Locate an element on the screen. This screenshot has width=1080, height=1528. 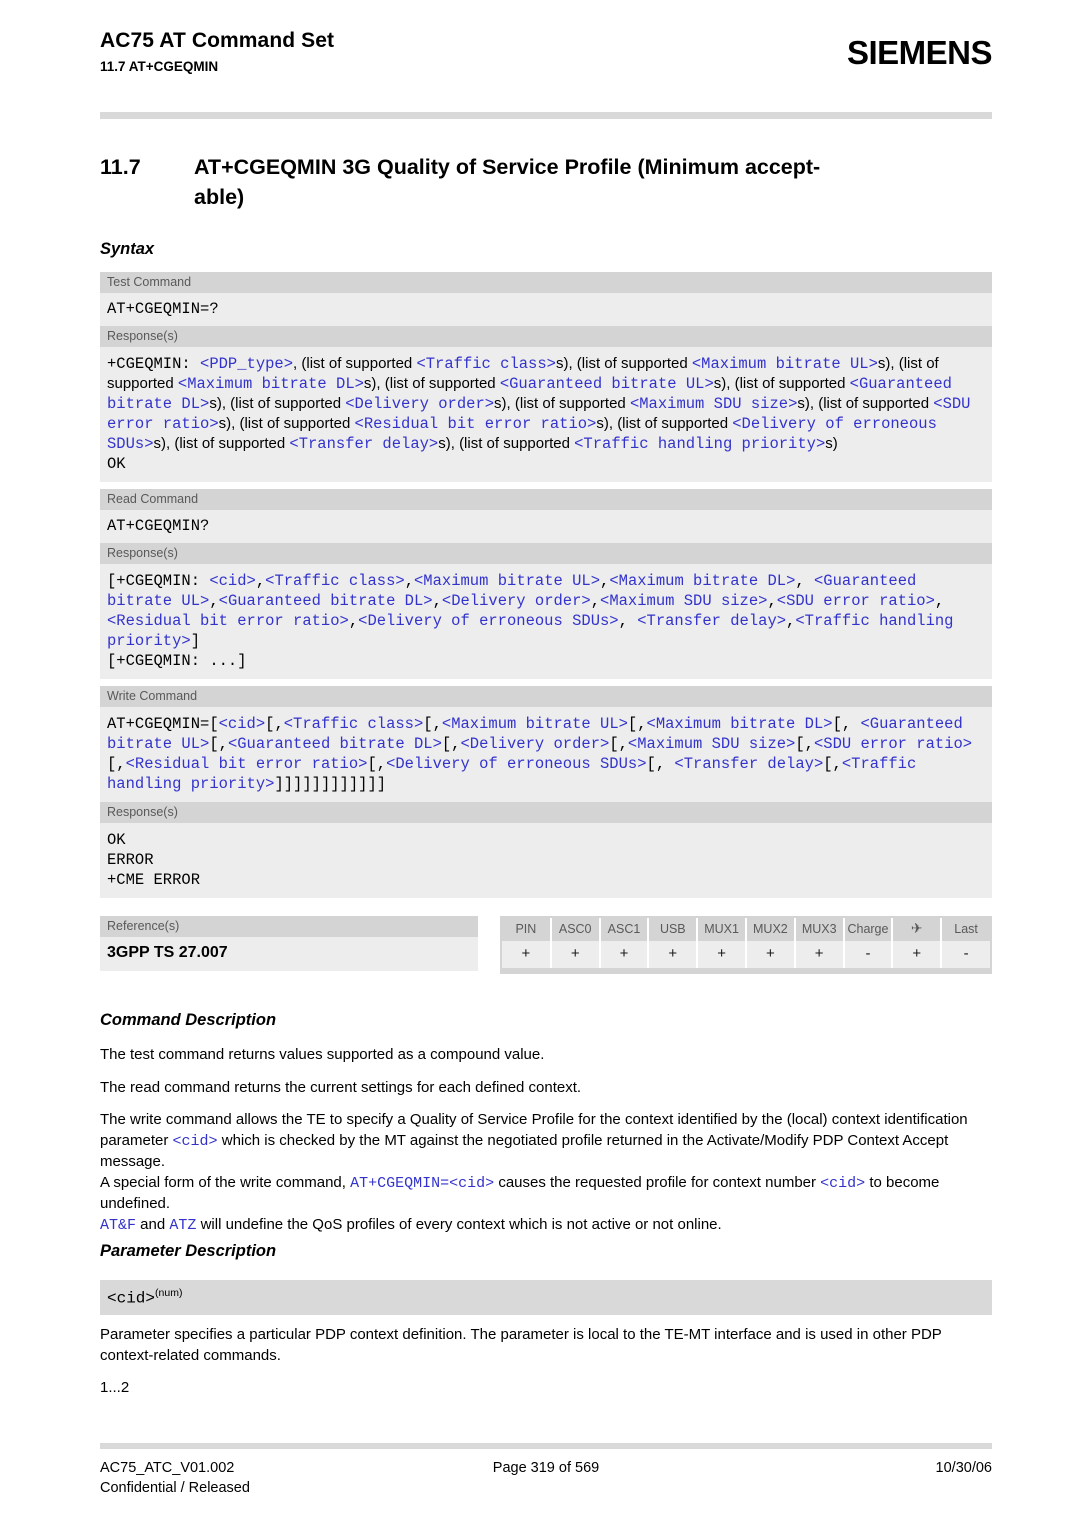
parameter-token: <Maximum SDU size> is located at coordinates (711, 744).